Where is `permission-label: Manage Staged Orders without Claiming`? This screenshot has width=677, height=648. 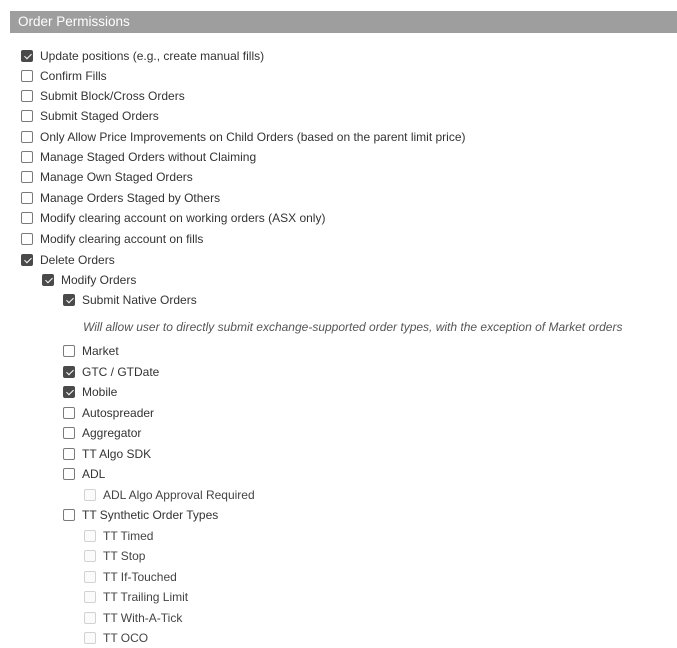 permission-label: Manage Staged Orders without Claiming is located at coordinates (148, 157).